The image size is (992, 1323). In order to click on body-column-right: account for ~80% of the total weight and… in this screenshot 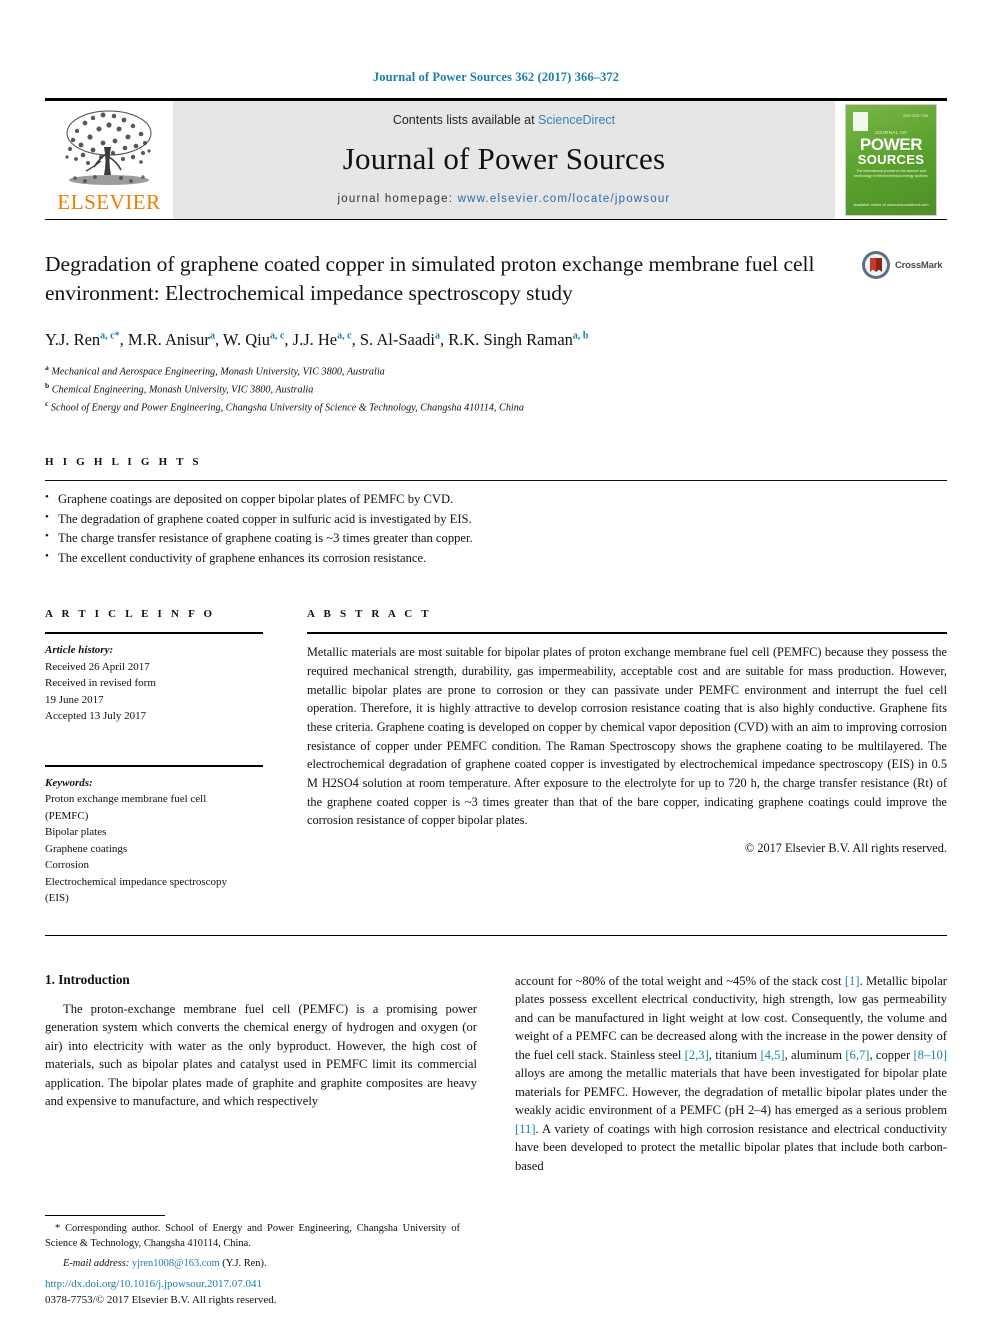, I will do `click(731, 1074)`.